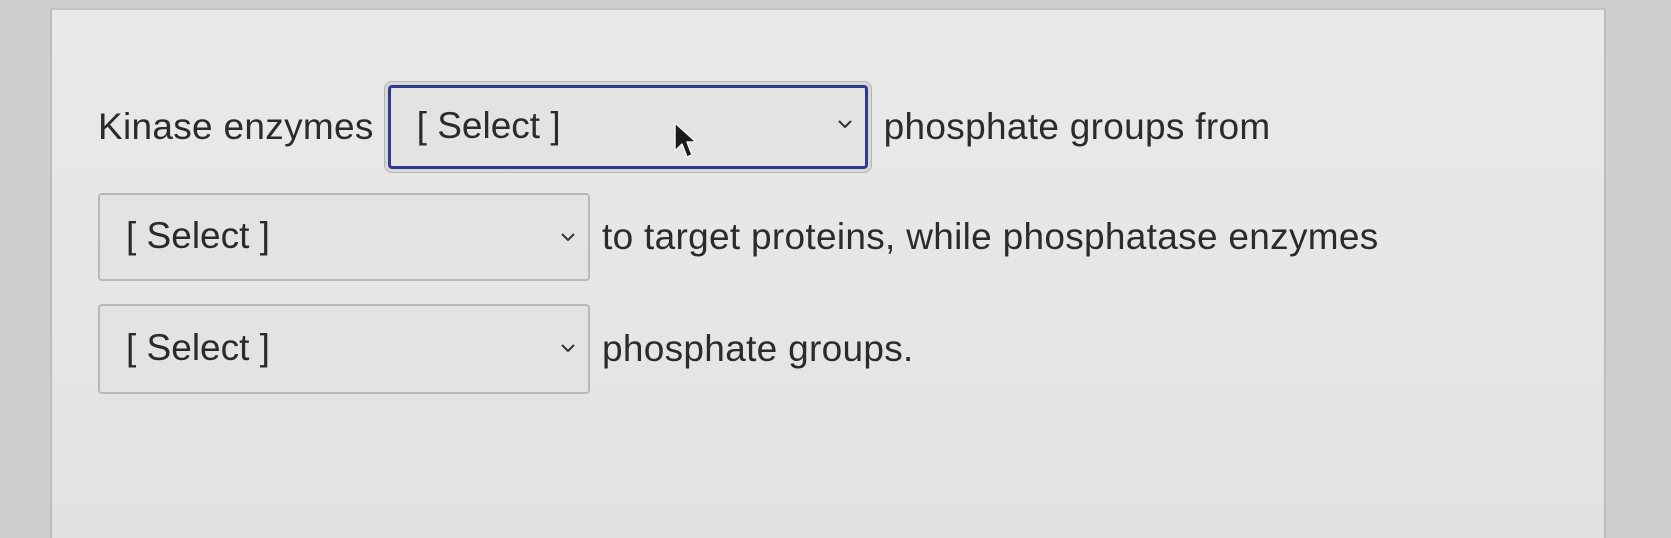  I want to click on phosphate-source-dropdown: [ Select ], so click(344, 237).